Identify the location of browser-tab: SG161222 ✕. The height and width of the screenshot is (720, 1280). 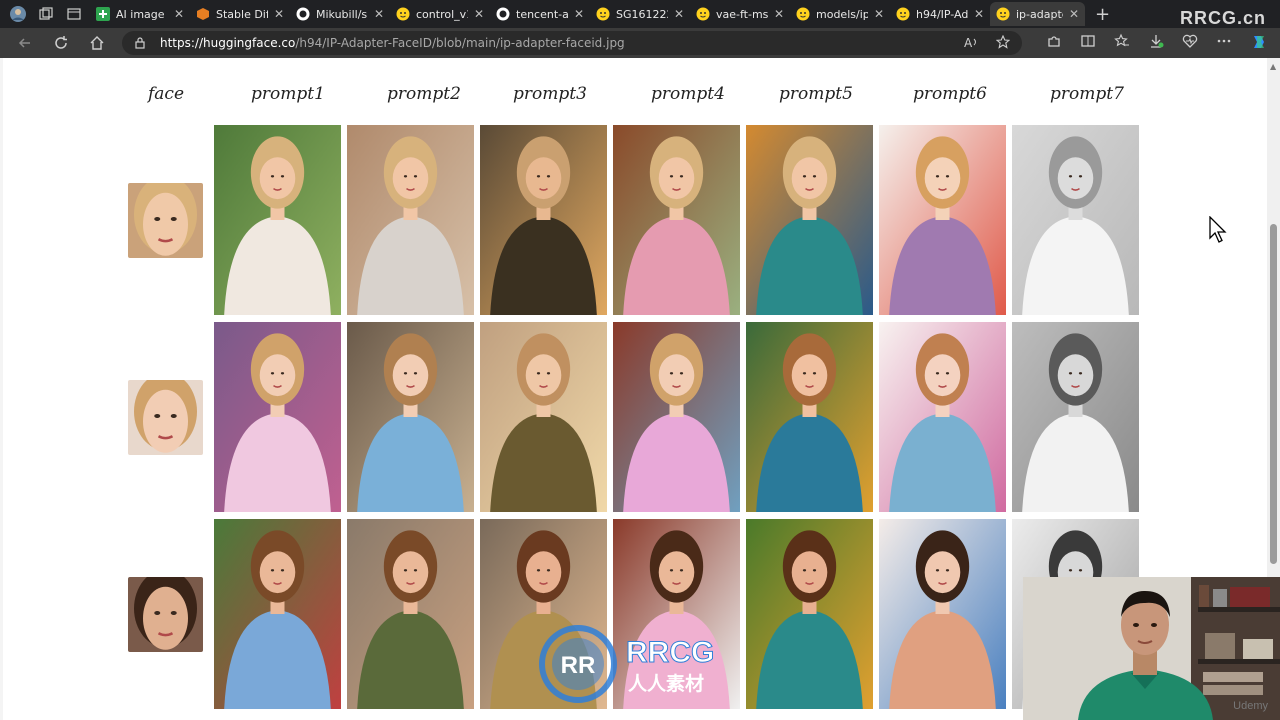
(640, 14).